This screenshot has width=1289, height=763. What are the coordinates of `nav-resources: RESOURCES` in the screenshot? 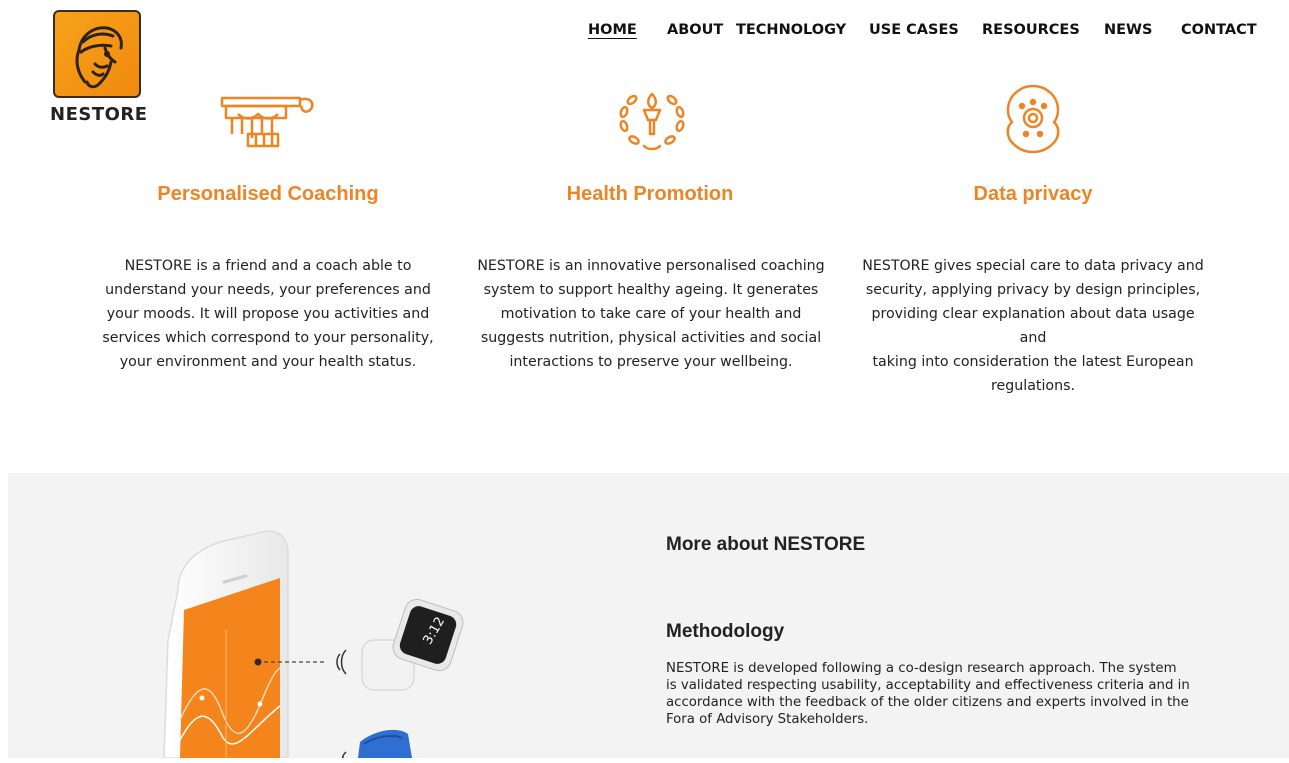 It's located at (1031, 30).